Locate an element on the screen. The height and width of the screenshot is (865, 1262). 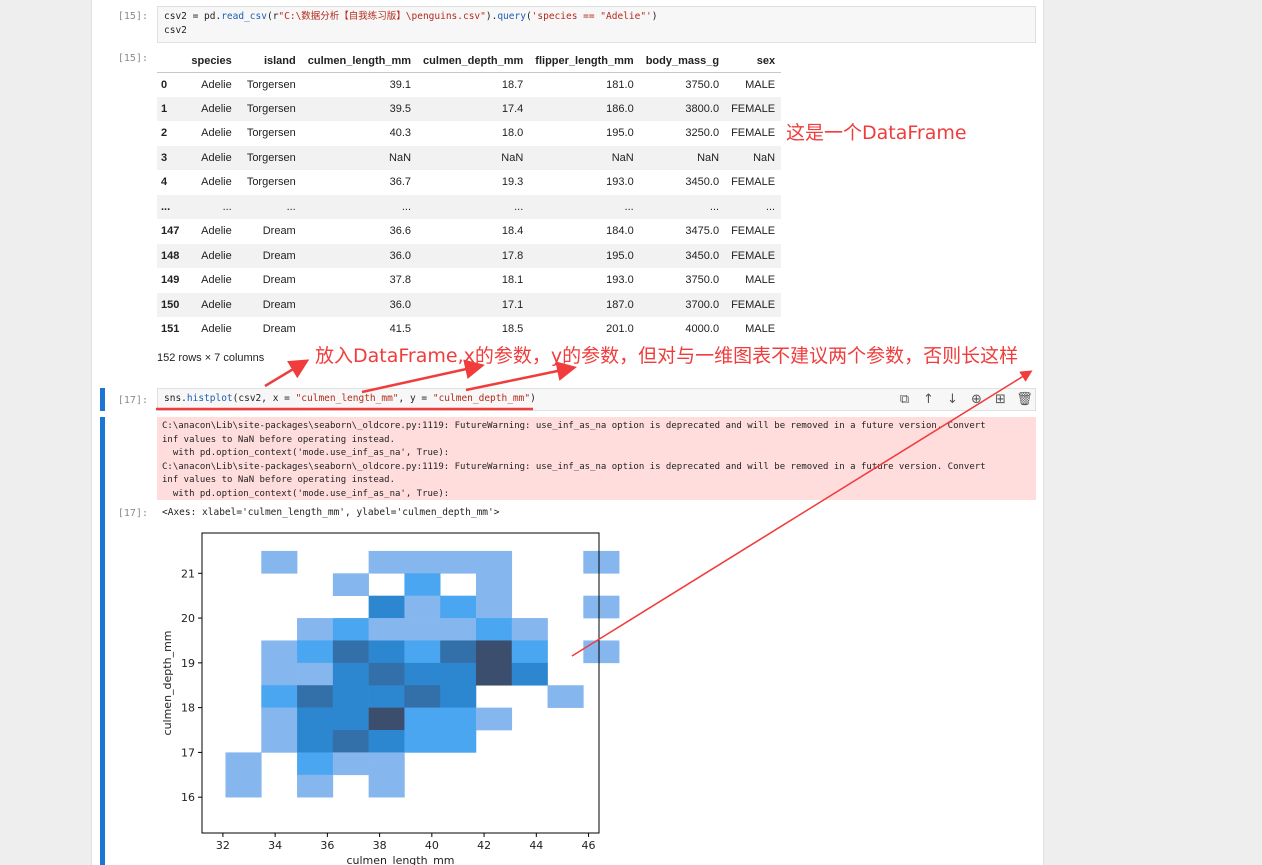
move-down-icon: ↓ is located at coordinates (952, 399).